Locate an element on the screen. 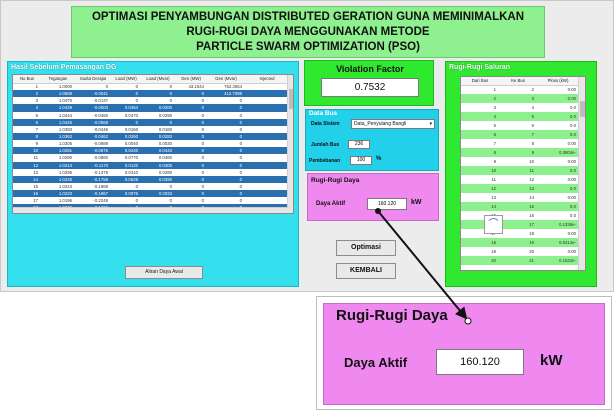 Image resolution: width=614 pixels, height=413 pixels. table-row: 12 13 0.0 is located at coordinates (520, 188).